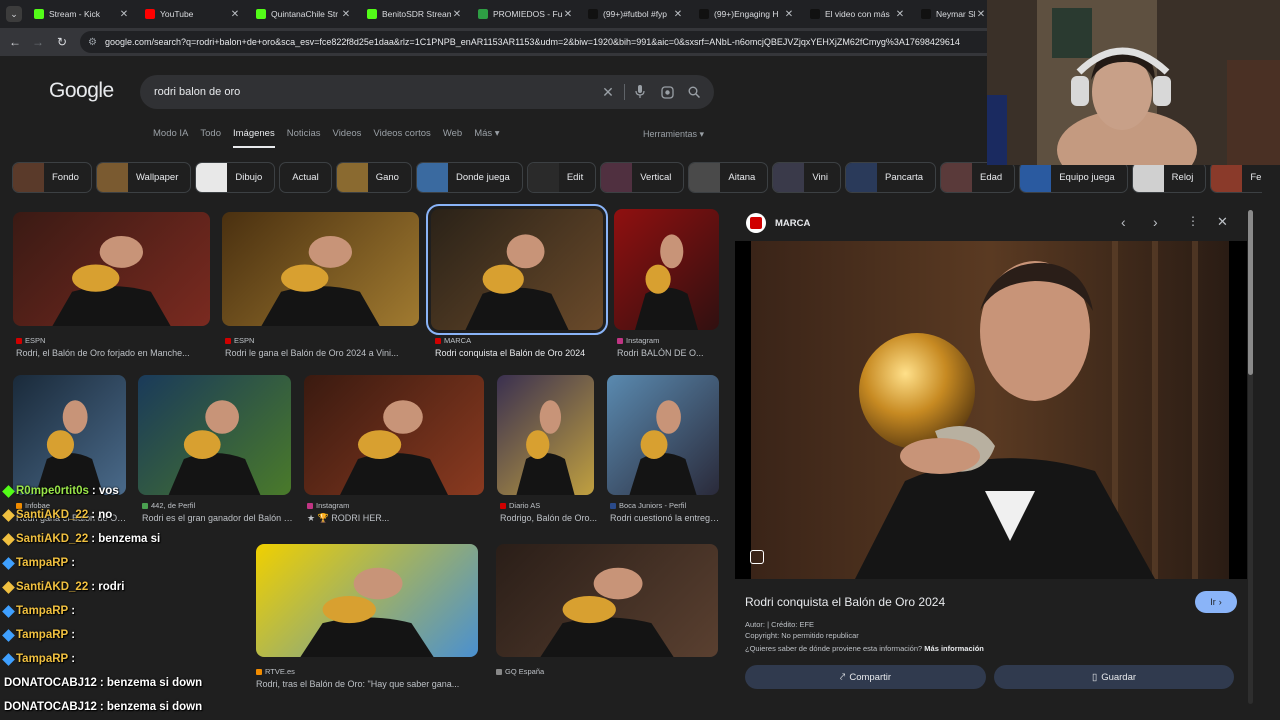  Describe the element at coordinates (608, 92) in the screenshot. I see `clear-icon: ✕` at that location.